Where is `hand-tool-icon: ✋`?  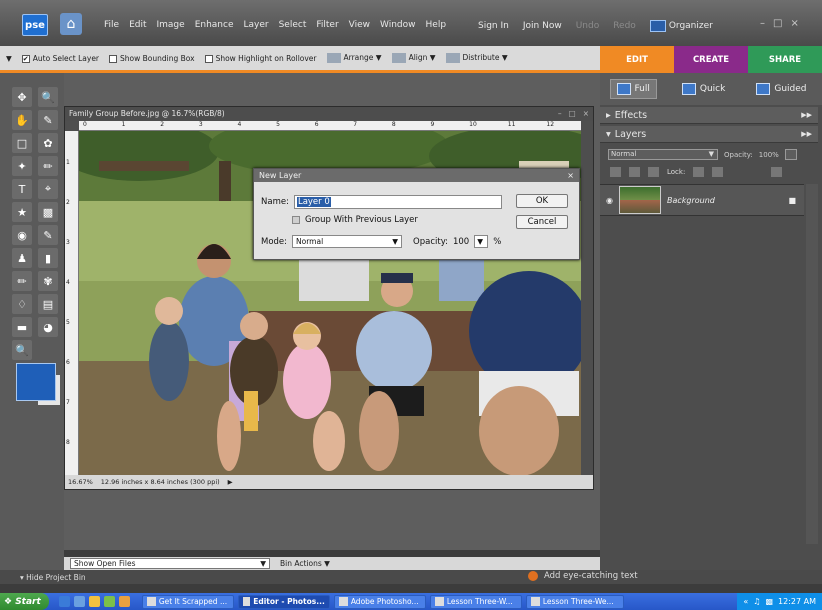
hand-tool-icon: ✋ is located at coordinates (22, 120).